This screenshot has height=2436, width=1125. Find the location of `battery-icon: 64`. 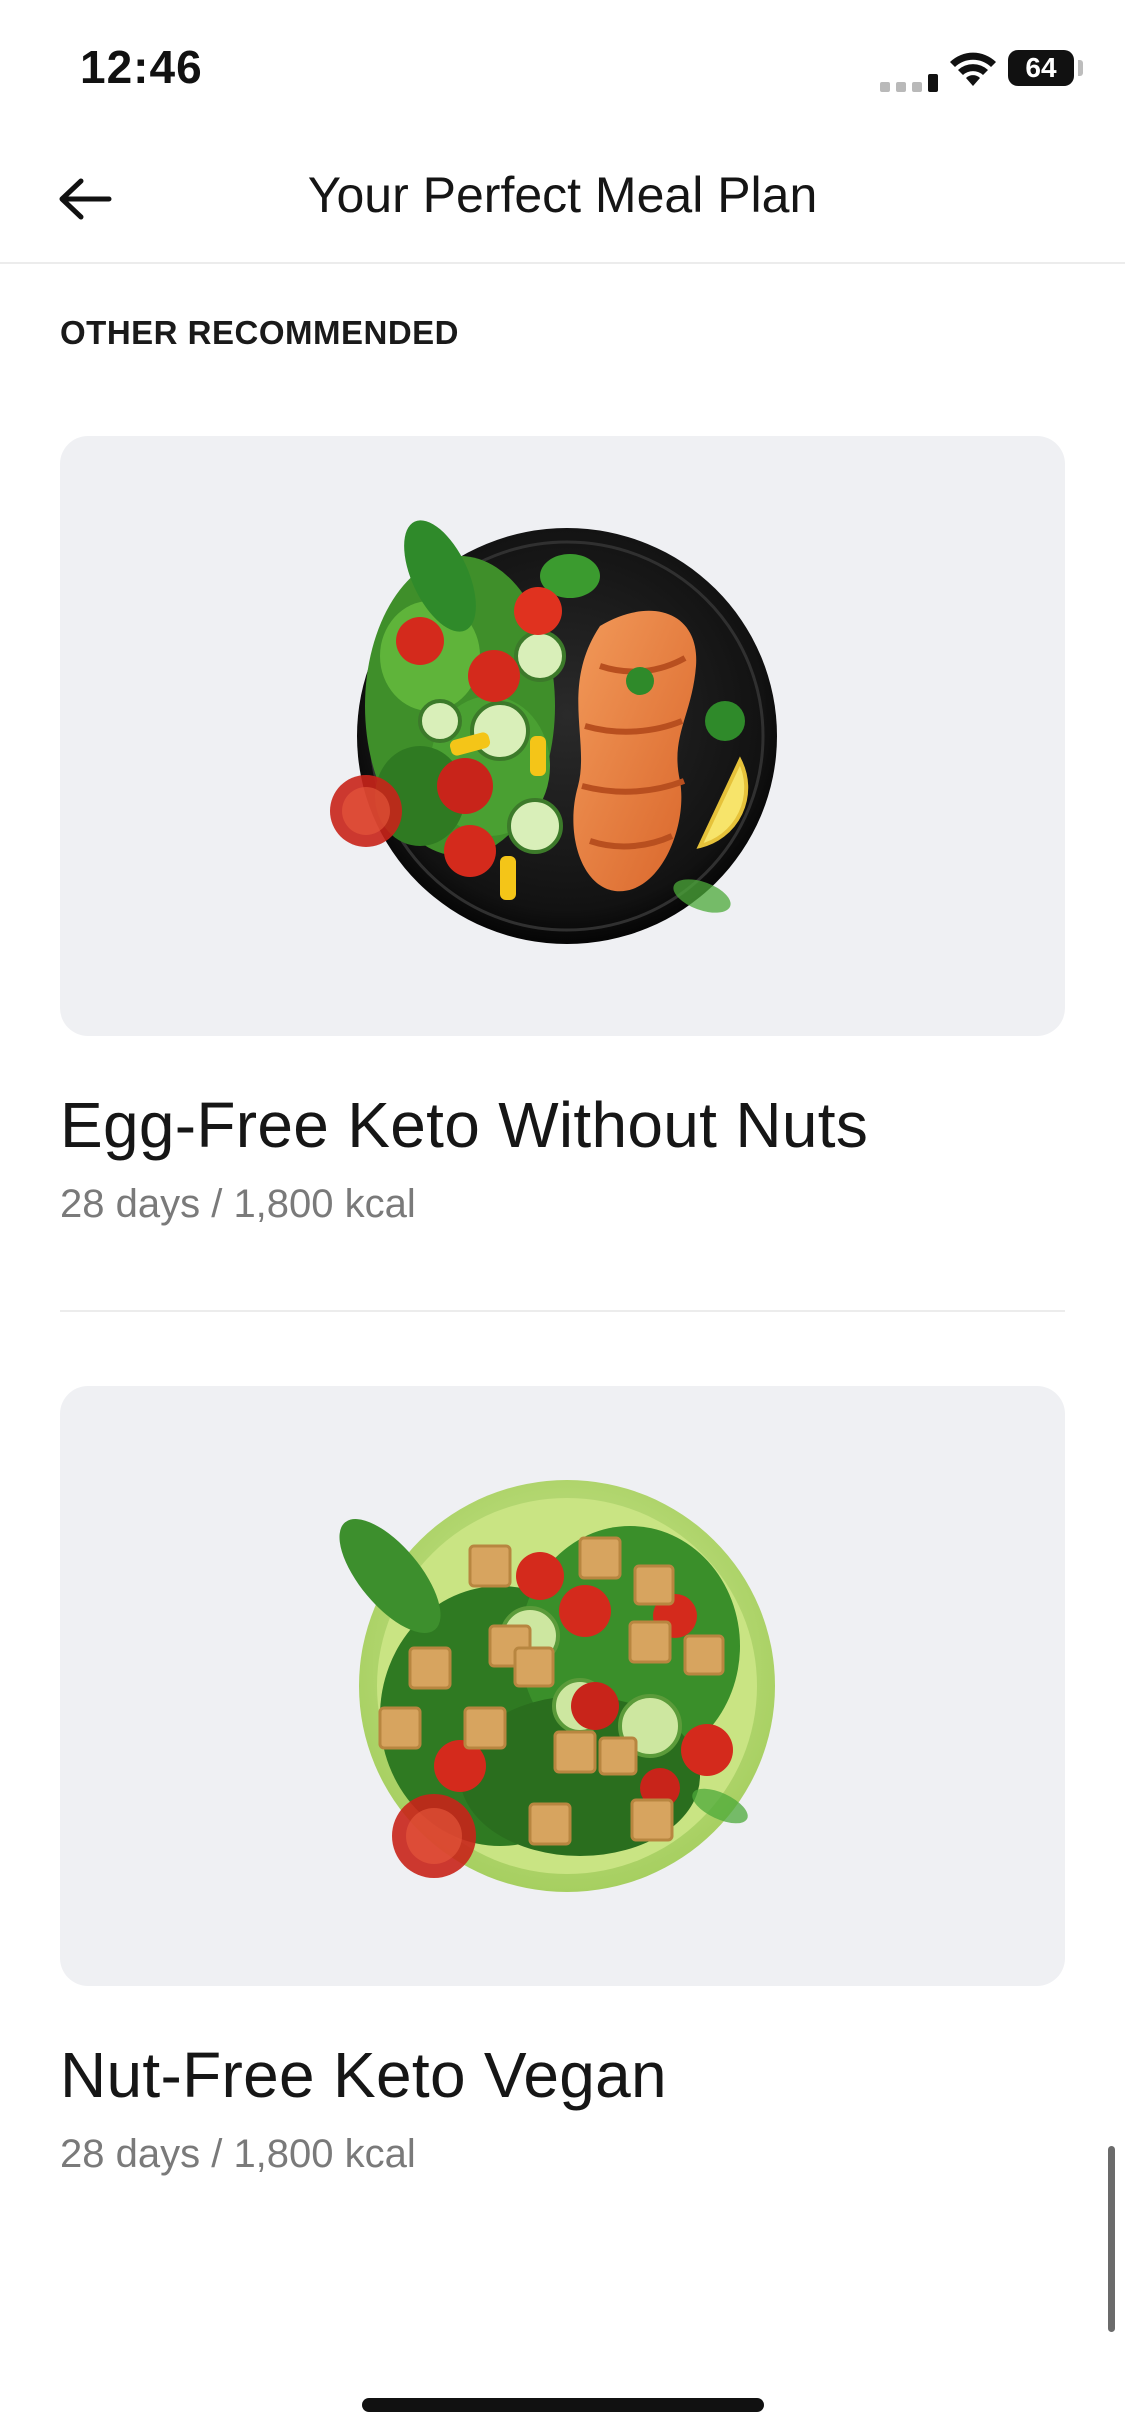

battery-icon: 64 is located at coordinates (1041, 68).